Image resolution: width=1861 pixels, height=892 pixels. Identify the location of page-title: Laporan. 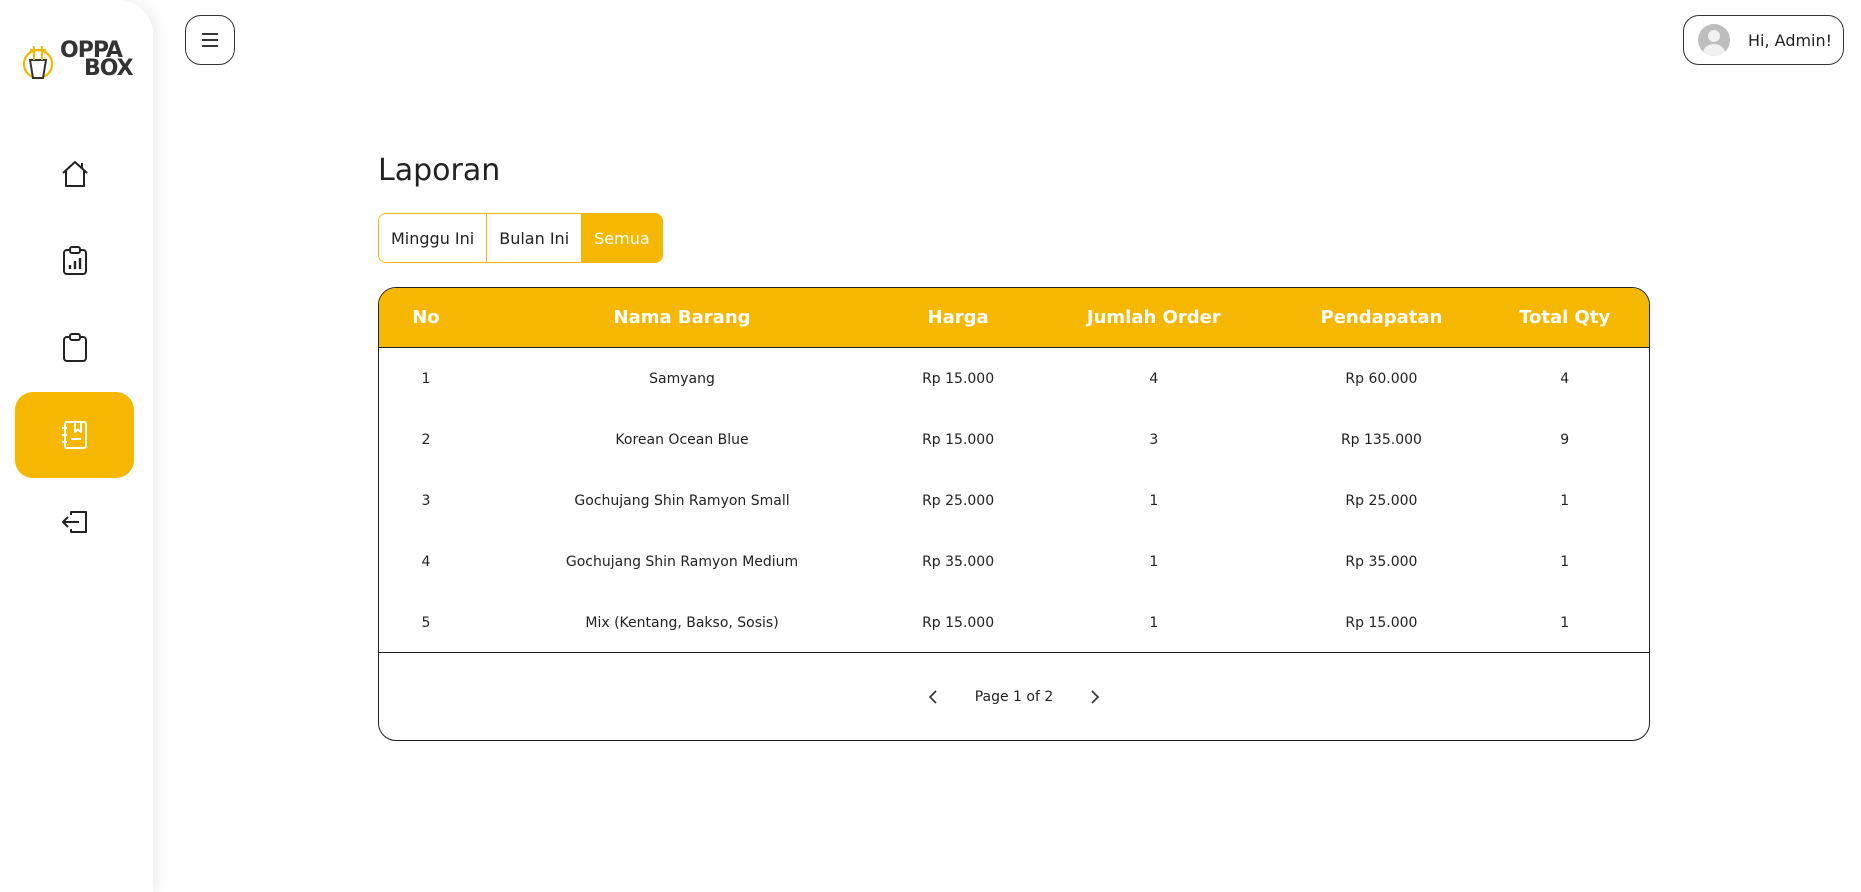
(439, 170).